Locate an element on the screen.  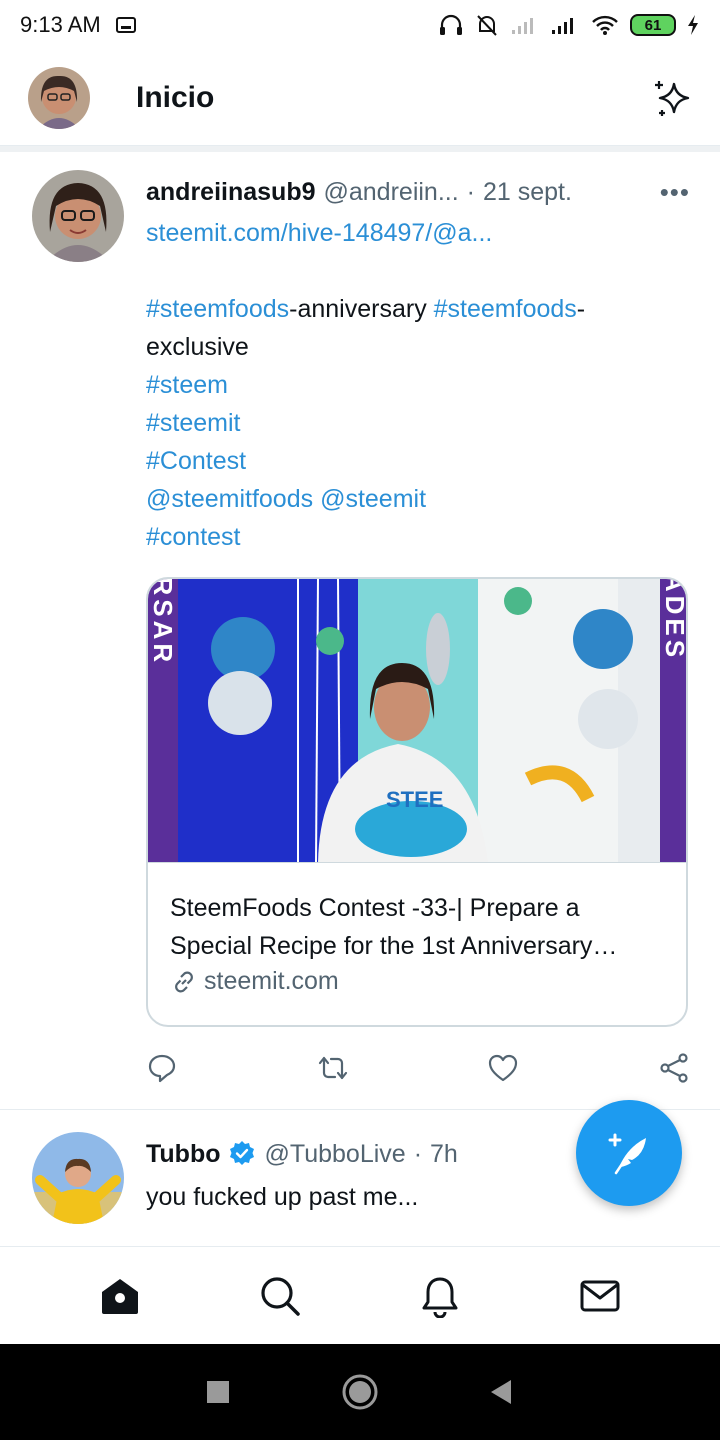
screen-icon is located at coordinates (125, 25).